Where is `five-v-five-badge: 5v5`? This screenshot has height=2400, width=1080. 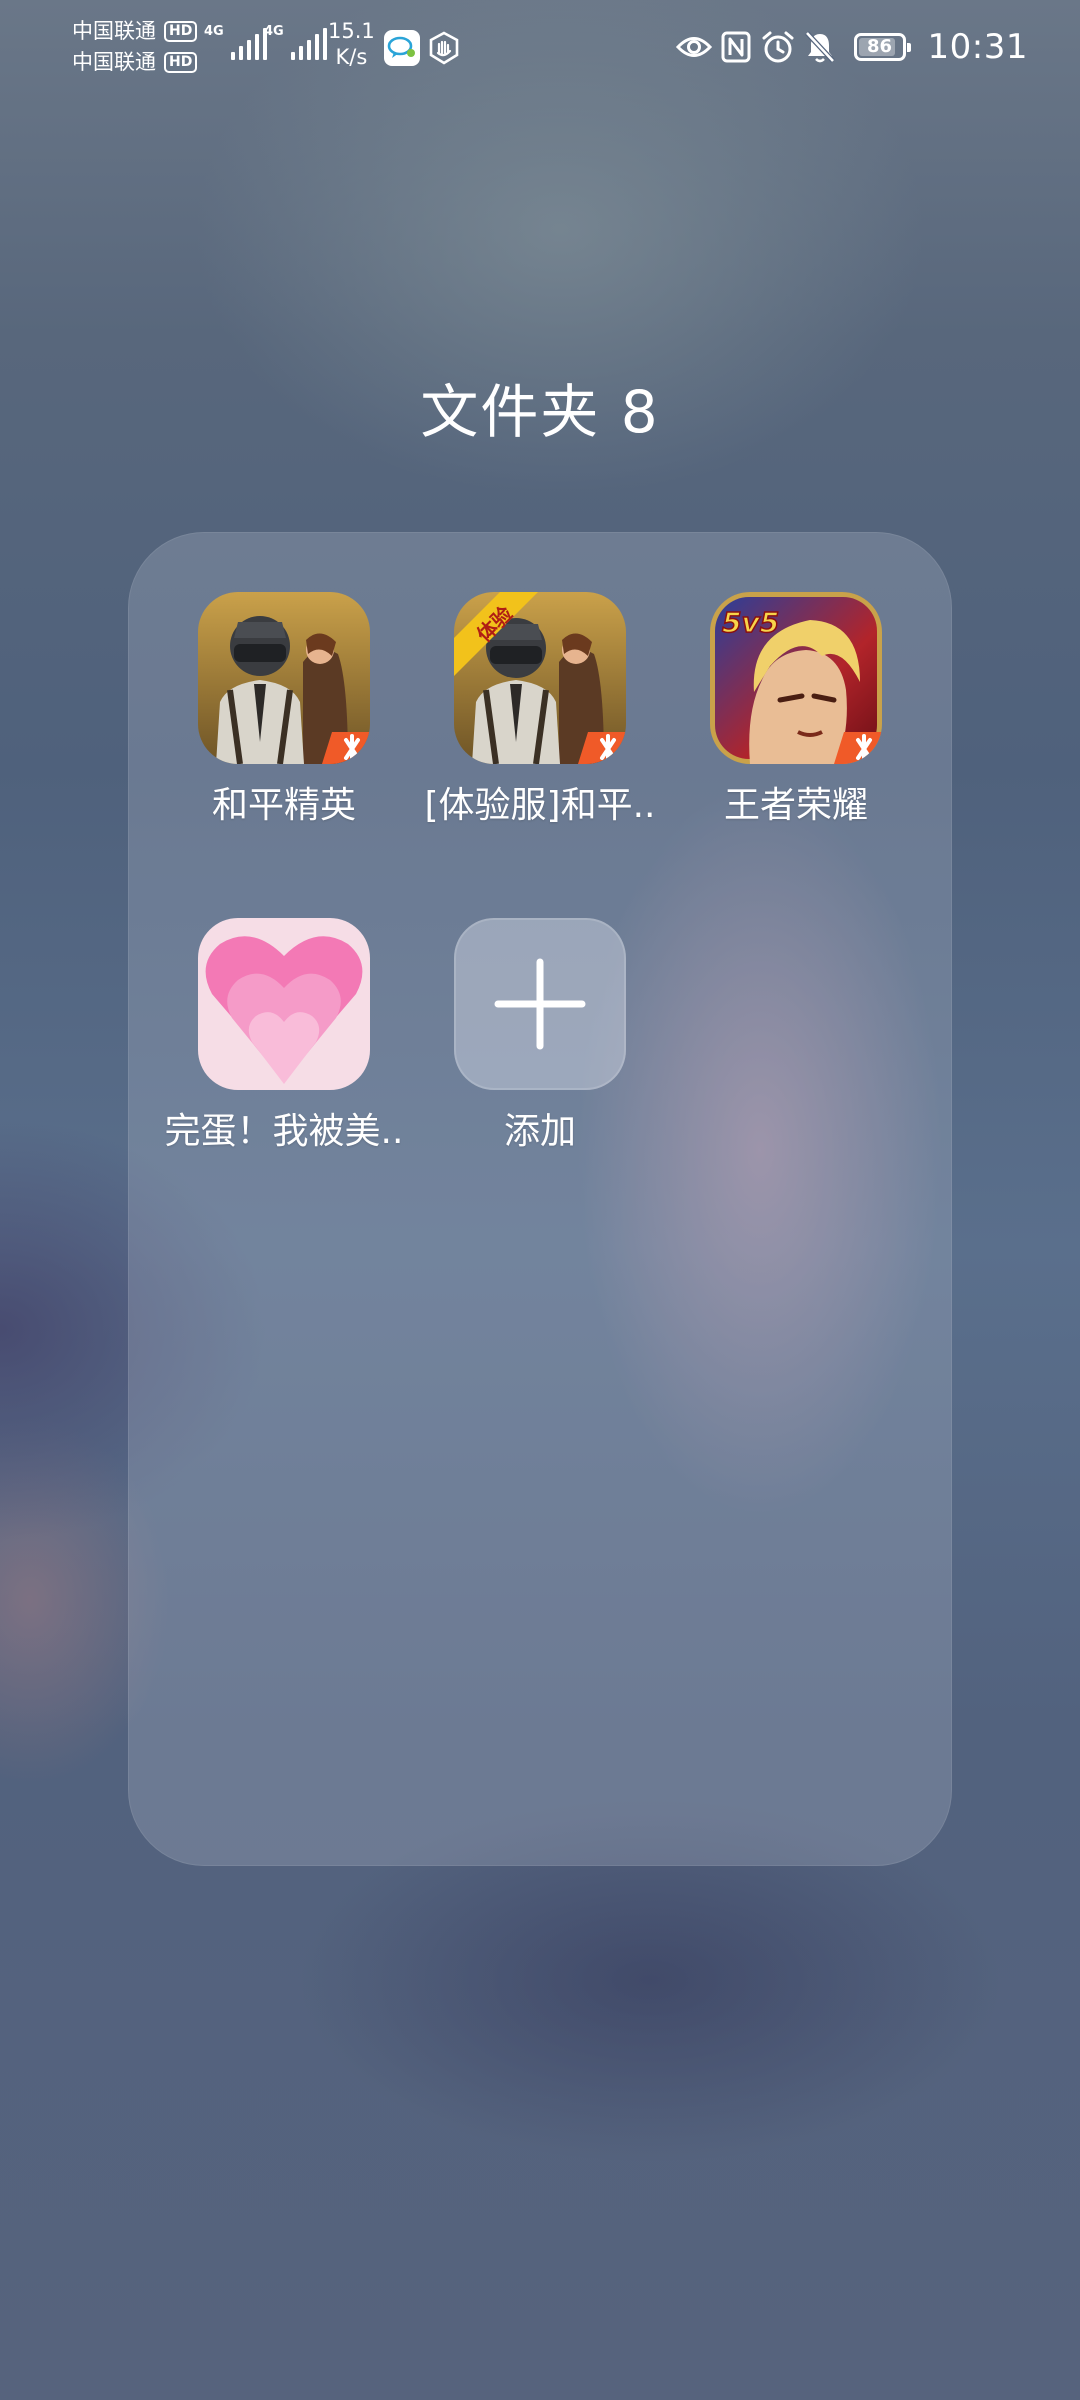 five-v-five-badge: 5v5 is located at coordinates (750, 622).